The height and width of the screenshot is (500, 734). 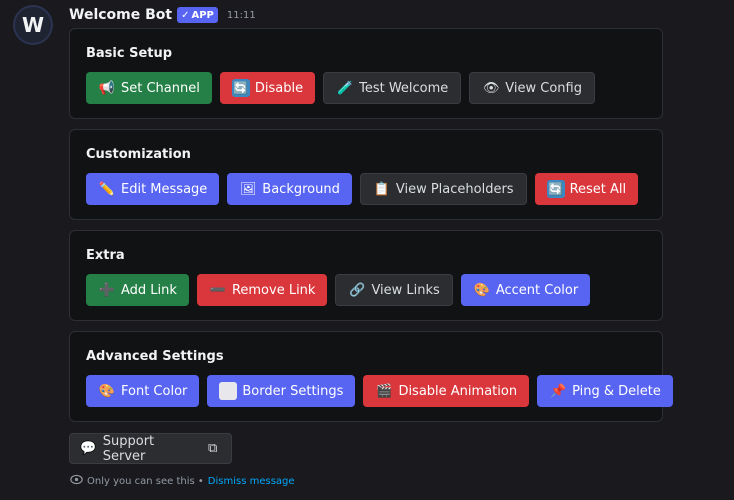 What do you see at coordinates (357, 290) in the screenshot?
I see `link-icon: 🔗` at bounding box center [357, 290].